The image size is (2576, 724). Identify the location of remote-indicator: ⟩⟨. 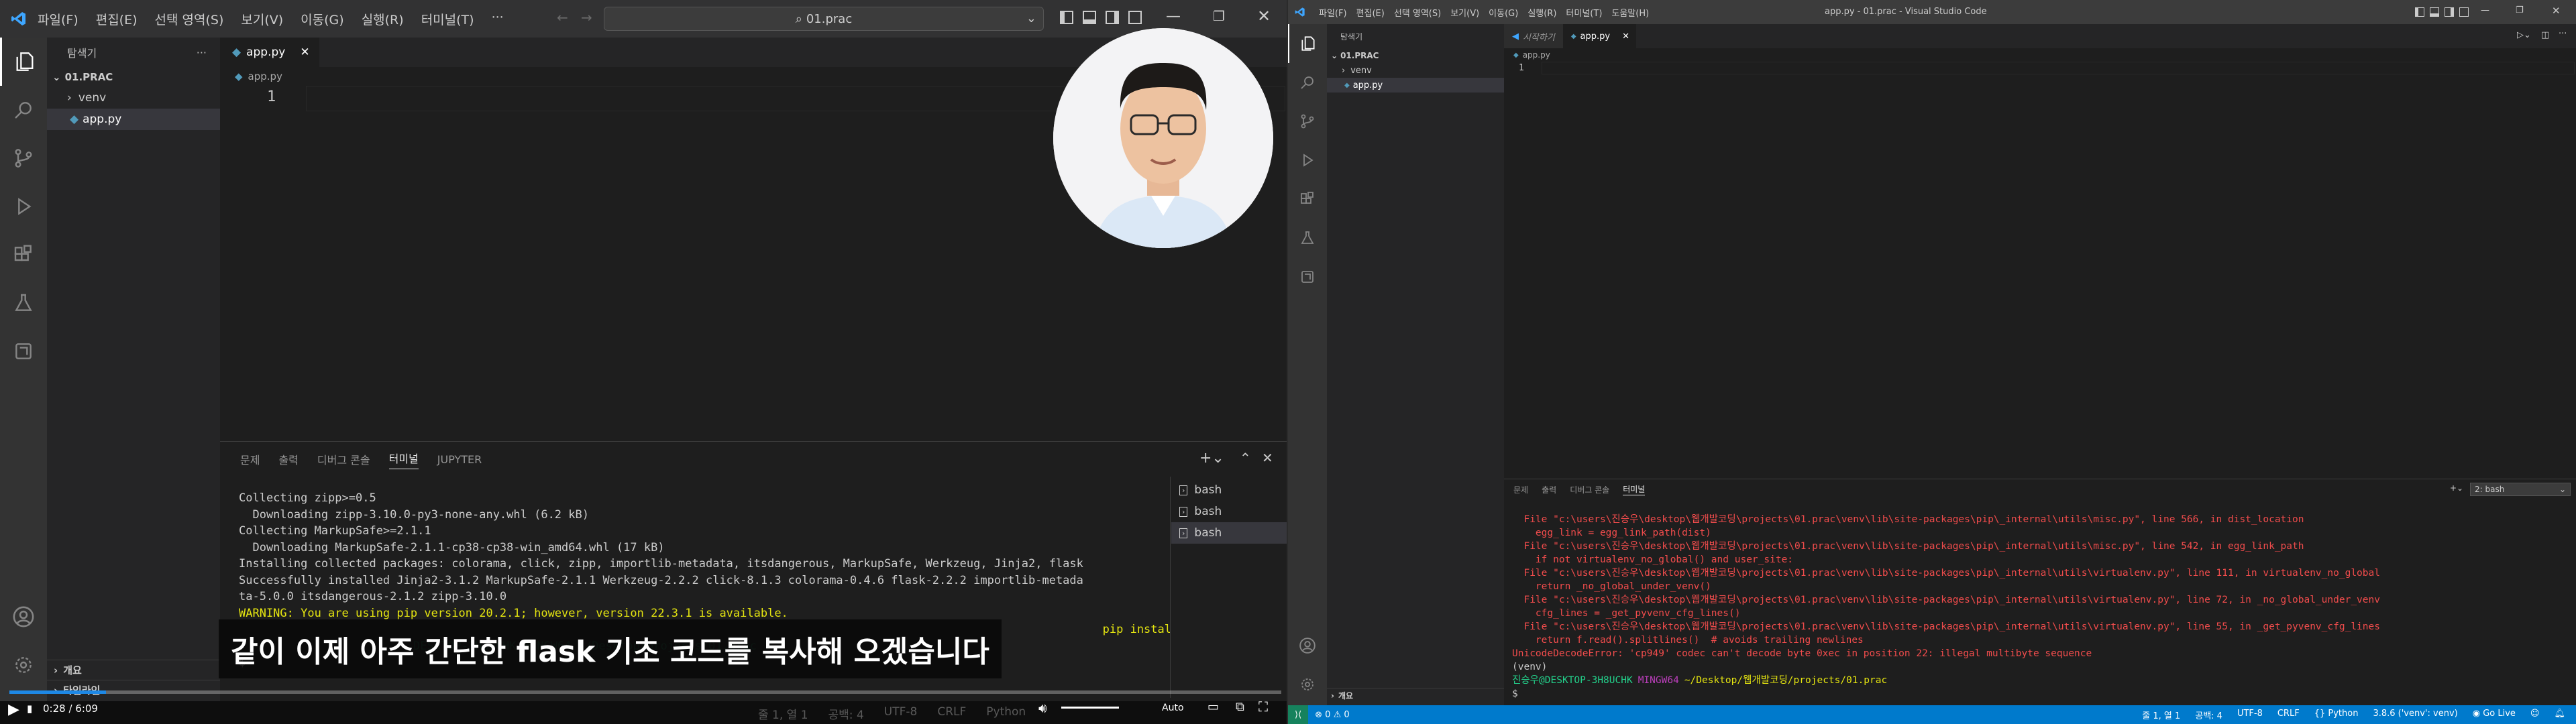
(1298, 714).